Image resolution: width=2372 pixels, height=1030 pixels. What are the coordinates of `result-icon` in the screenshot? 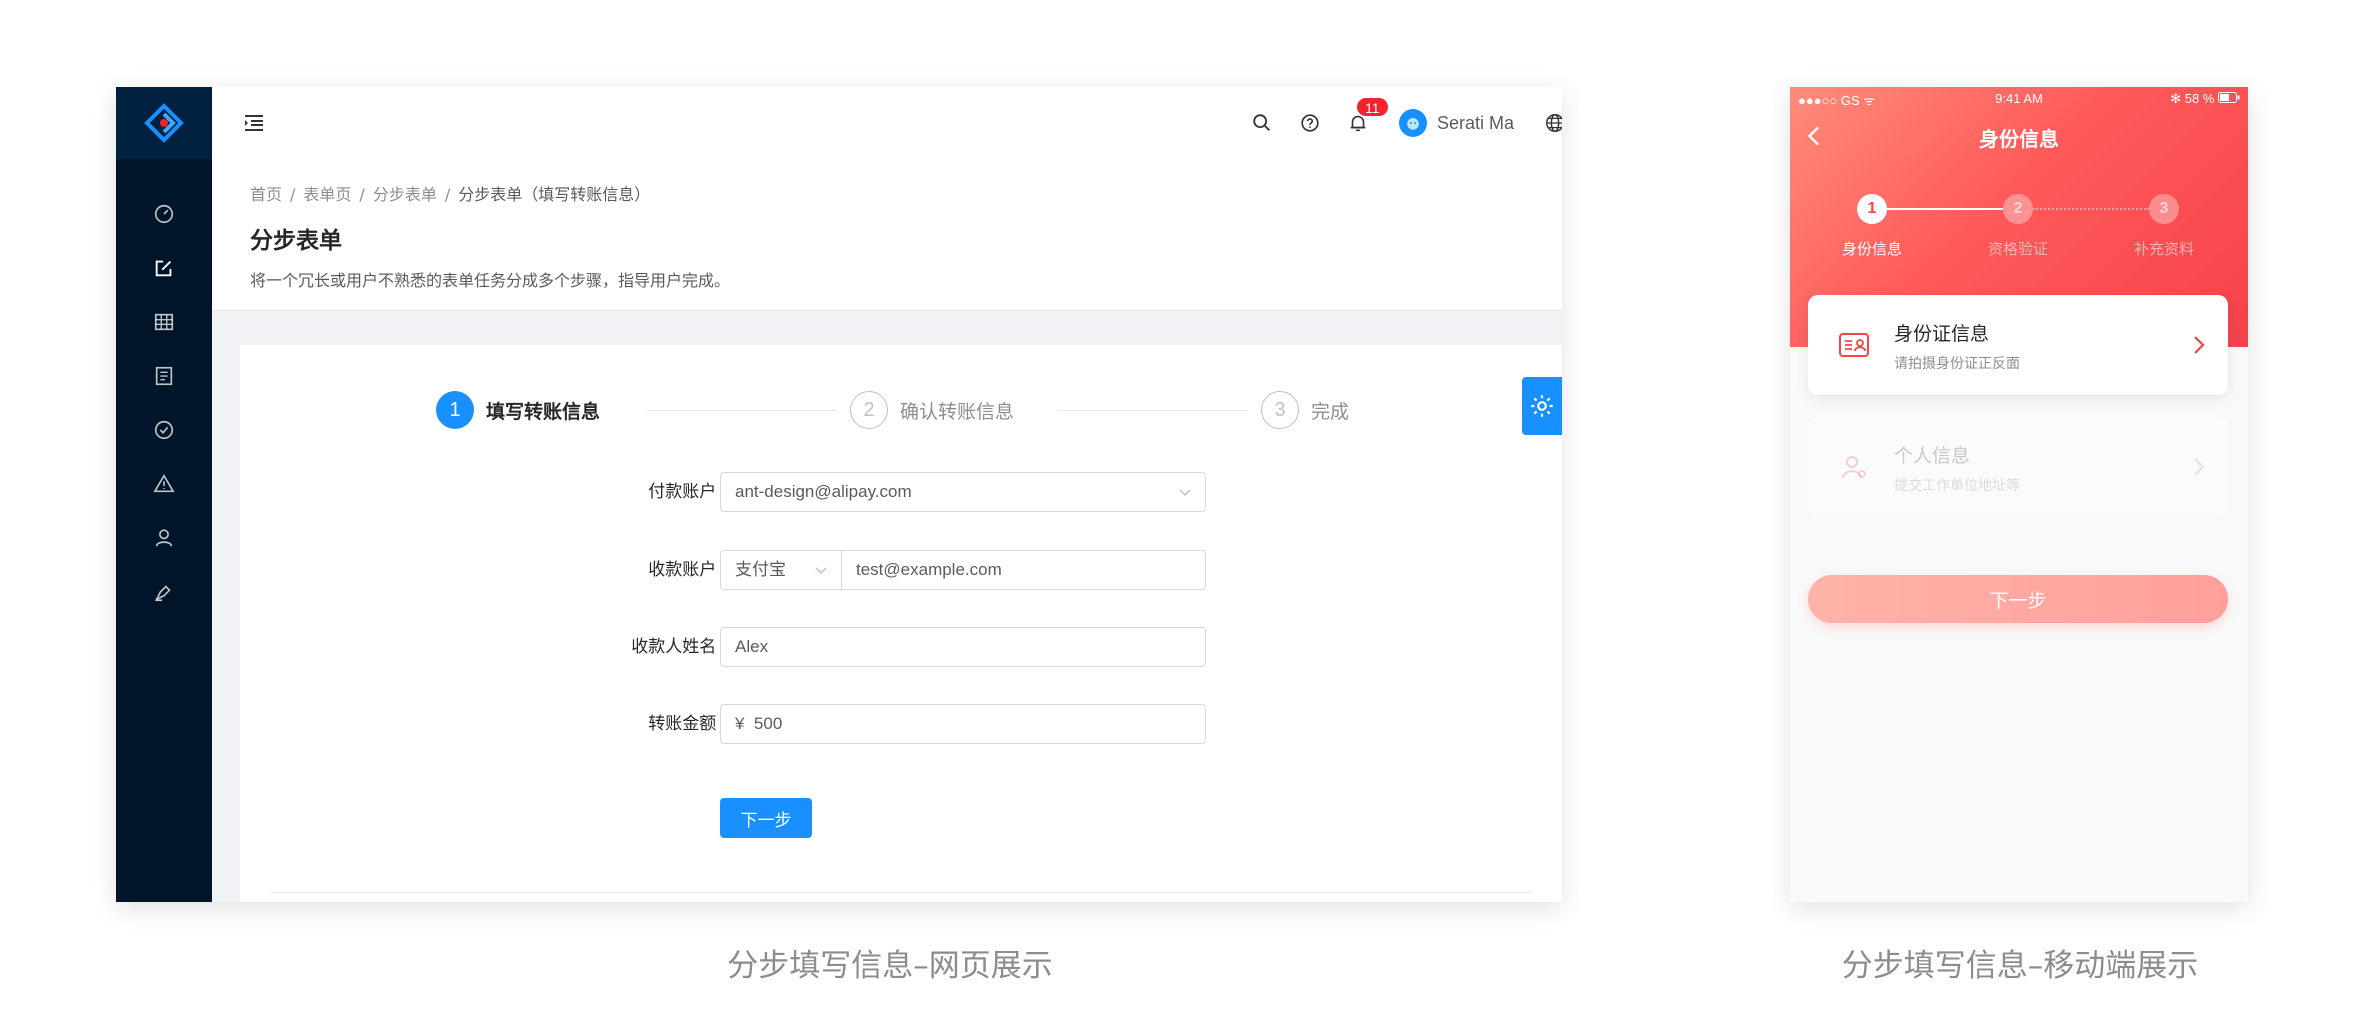 It's located at (164, 430).